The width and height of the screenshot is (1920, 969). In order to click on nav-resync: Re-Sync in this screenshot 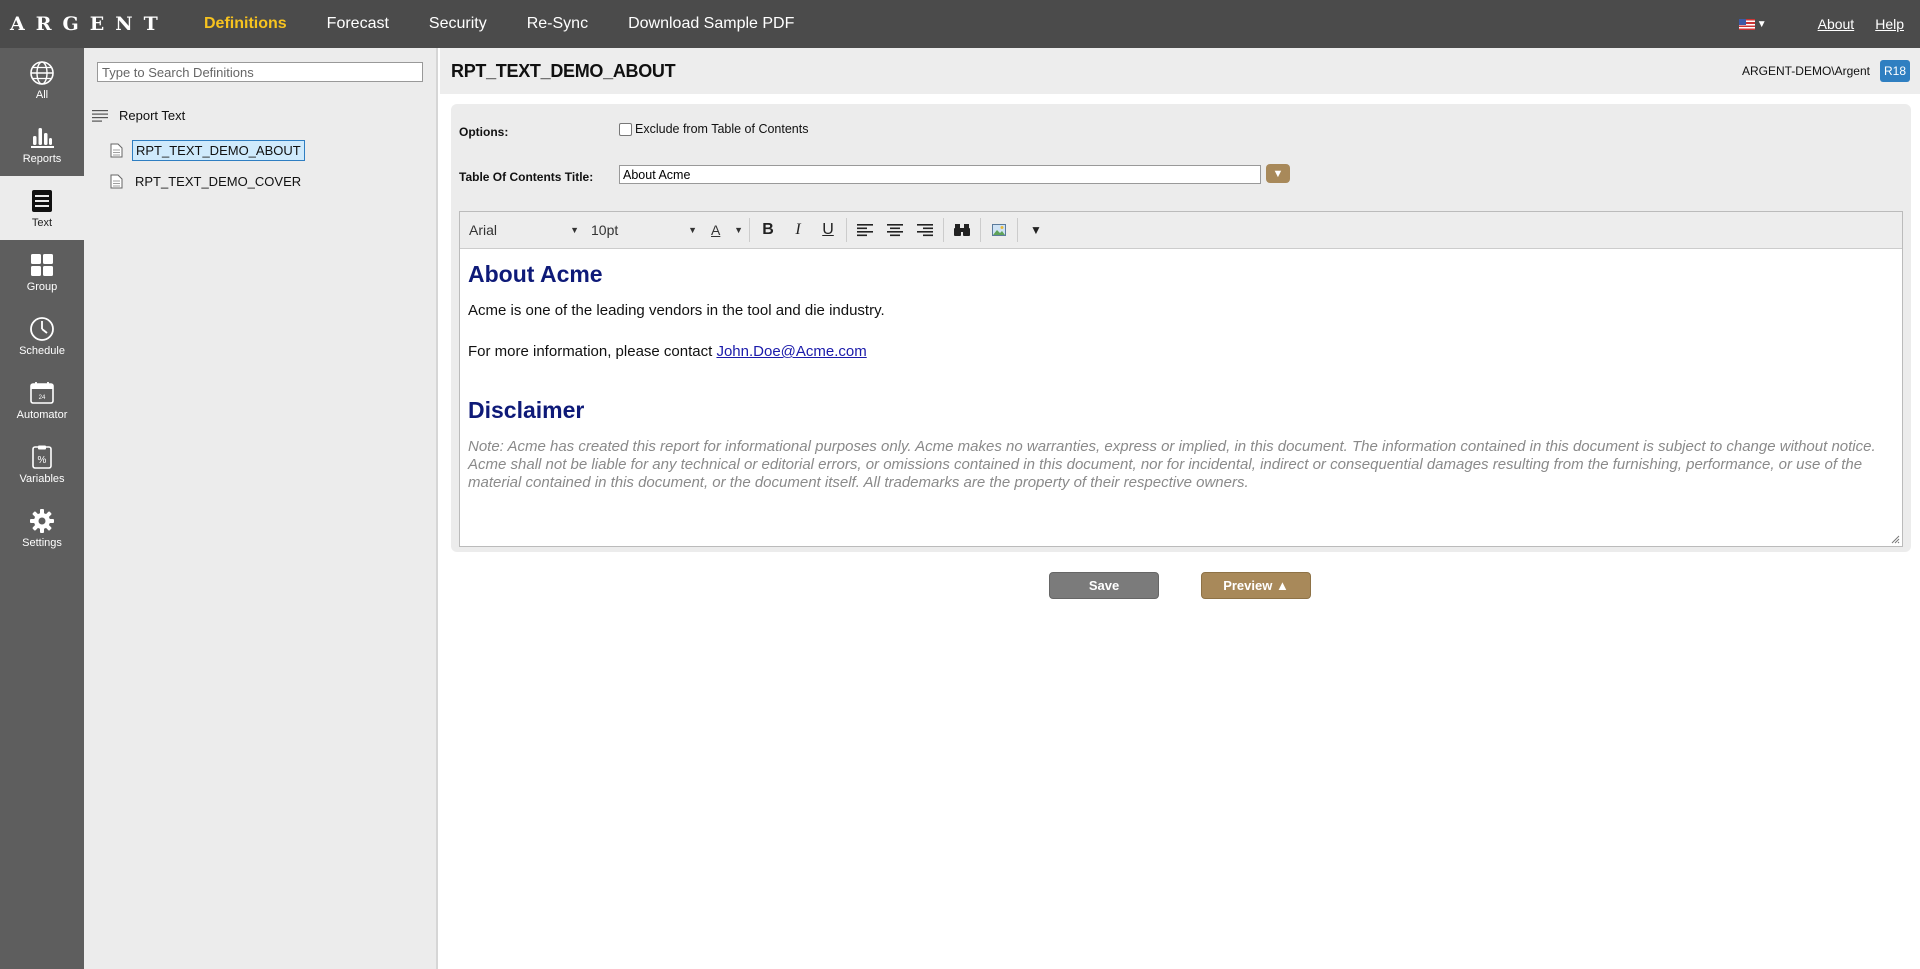, I will do `click(557, 24)`.